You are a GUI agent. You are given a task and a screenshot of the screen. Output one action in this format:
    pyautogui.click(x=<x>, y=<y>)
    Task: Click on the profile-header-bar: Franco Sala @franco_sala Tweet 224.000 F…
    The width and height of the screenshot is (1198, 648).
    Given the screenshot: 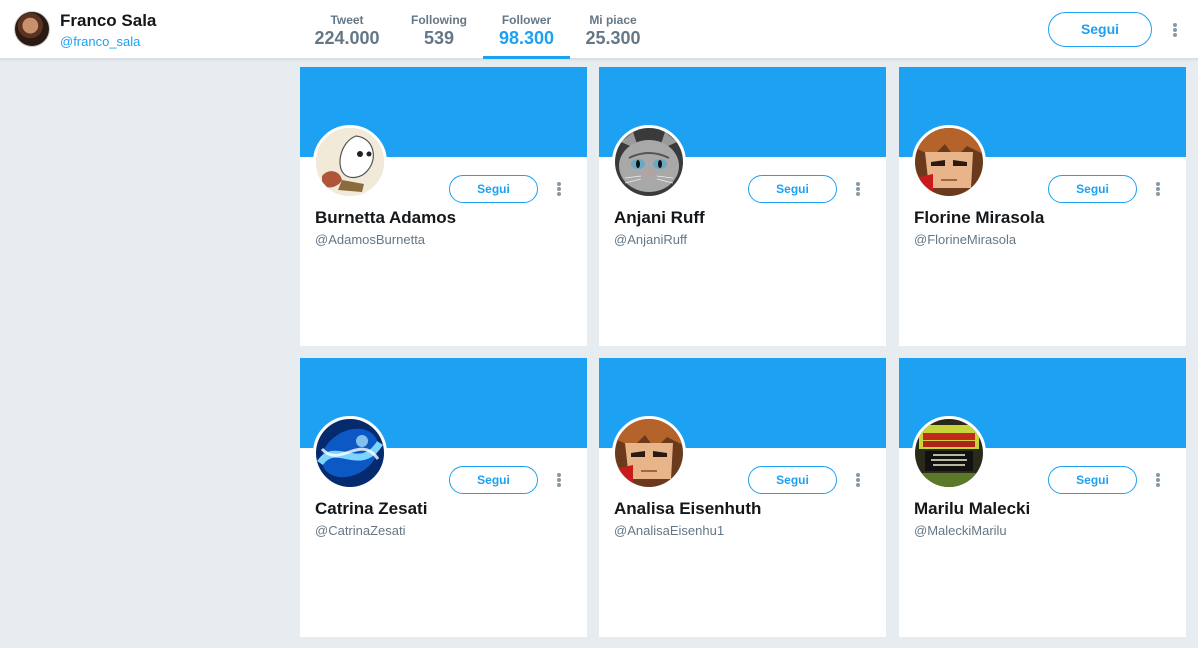 What is the action you would take?
    pyautogui.click(x=599, y=29)
    